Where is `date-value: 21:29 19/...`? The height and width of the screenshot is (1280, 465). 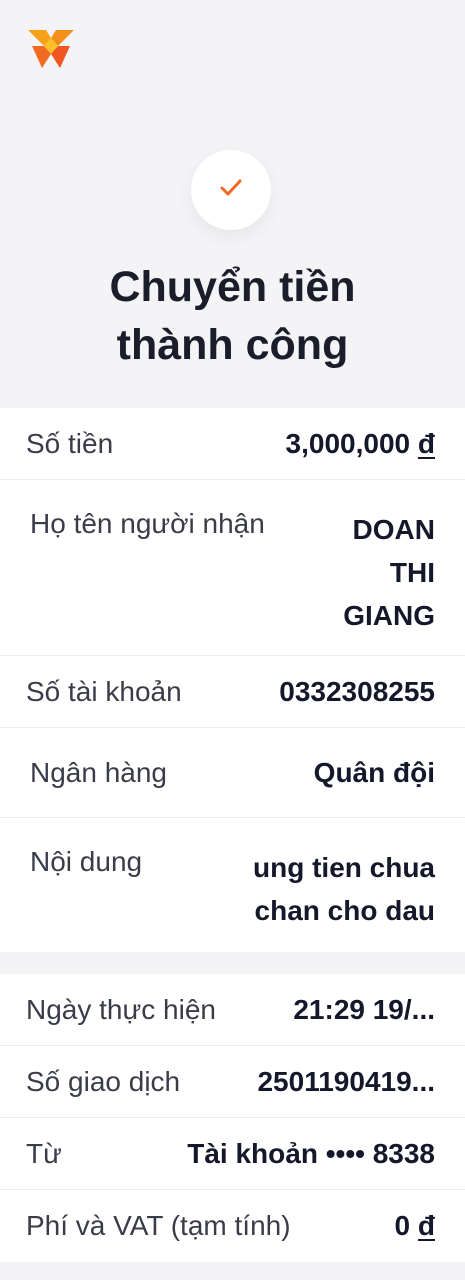 date-value: 21:29 19/... is located at coordinates (364, 1009).